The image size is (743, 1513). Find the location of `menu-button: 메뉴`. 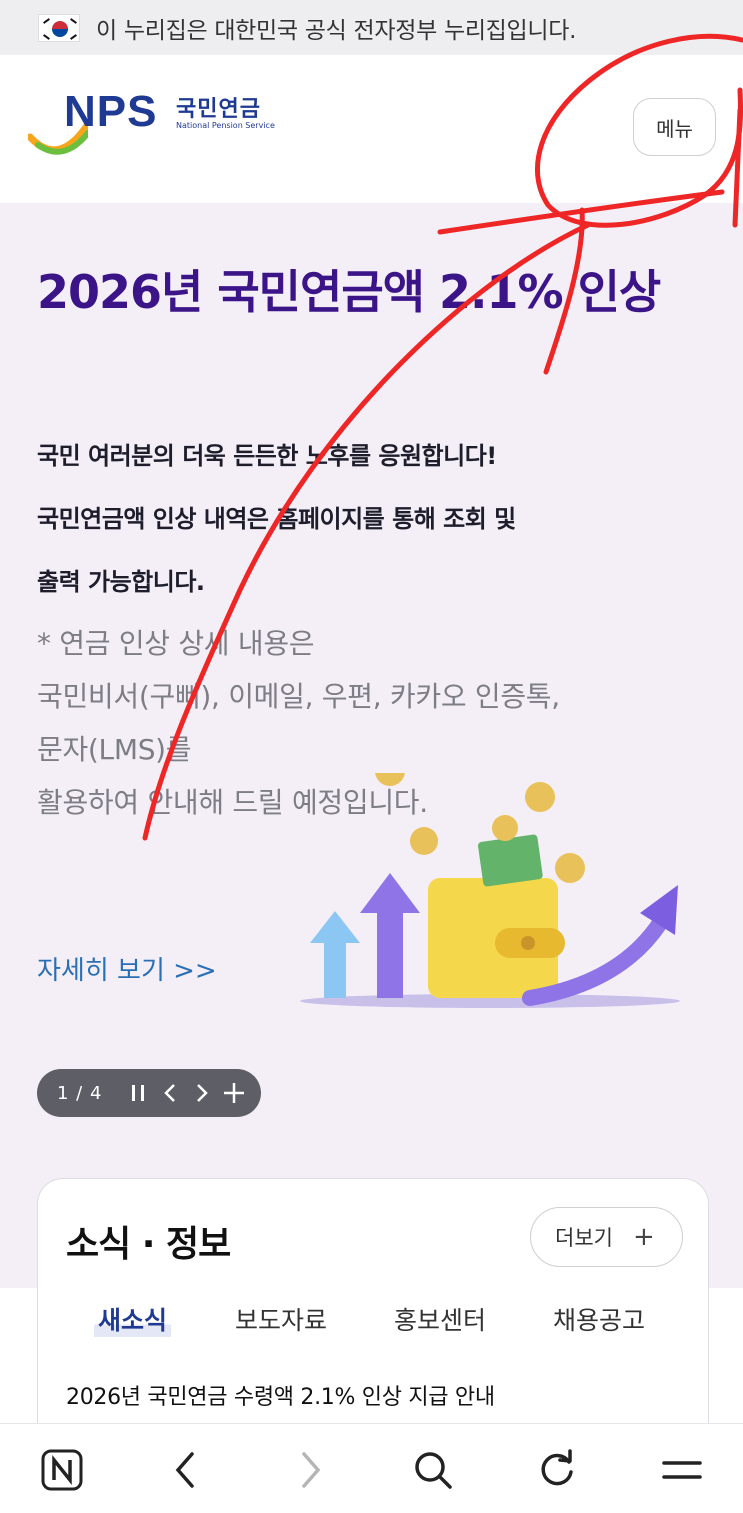

menu-button: 메뉴 is located at coordinates (674, 127).